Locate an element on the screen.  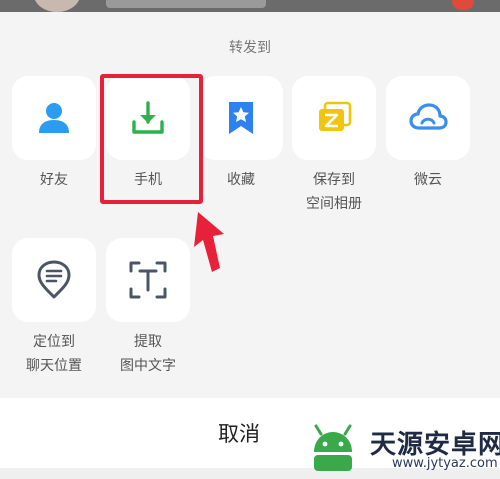
favorite-button is located at coordinates (241, 118).